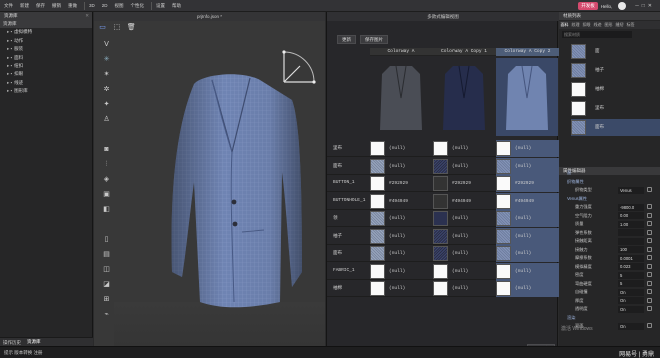 The height and width of the screenshot is (358, 660). Describe the element at coordinates (527, 52) in the screenshot. I see `colorway-header-a-copy2: Colorway A Copy 2` at that location.